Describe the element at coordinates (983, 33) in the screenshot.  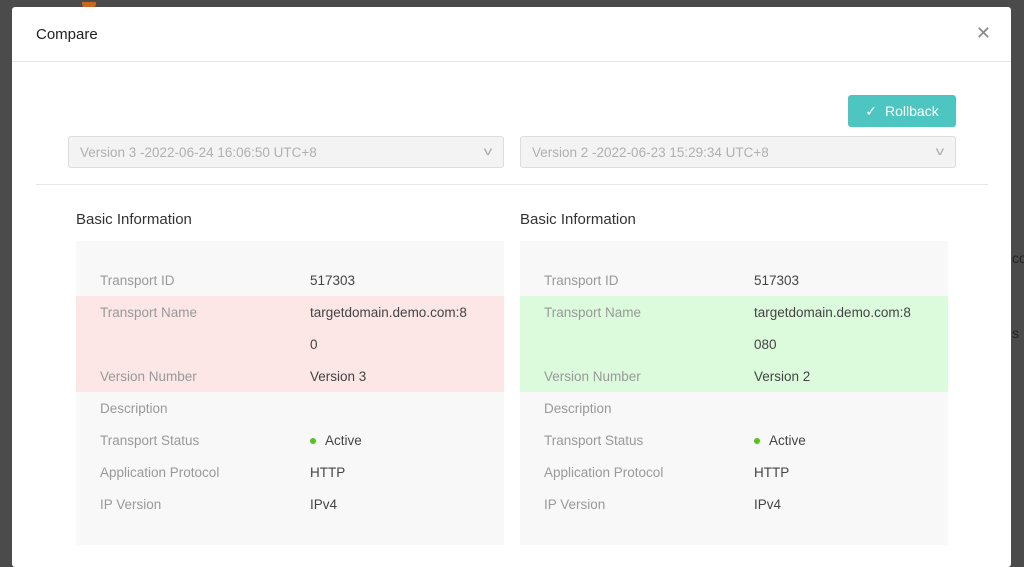
I see `close-icon: ✕` at that location.